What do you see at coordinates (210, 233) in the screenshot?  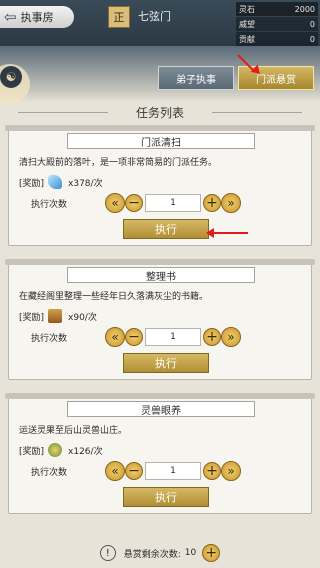 I see `annotation-arrow-icon` at bounding box center [210, 233].